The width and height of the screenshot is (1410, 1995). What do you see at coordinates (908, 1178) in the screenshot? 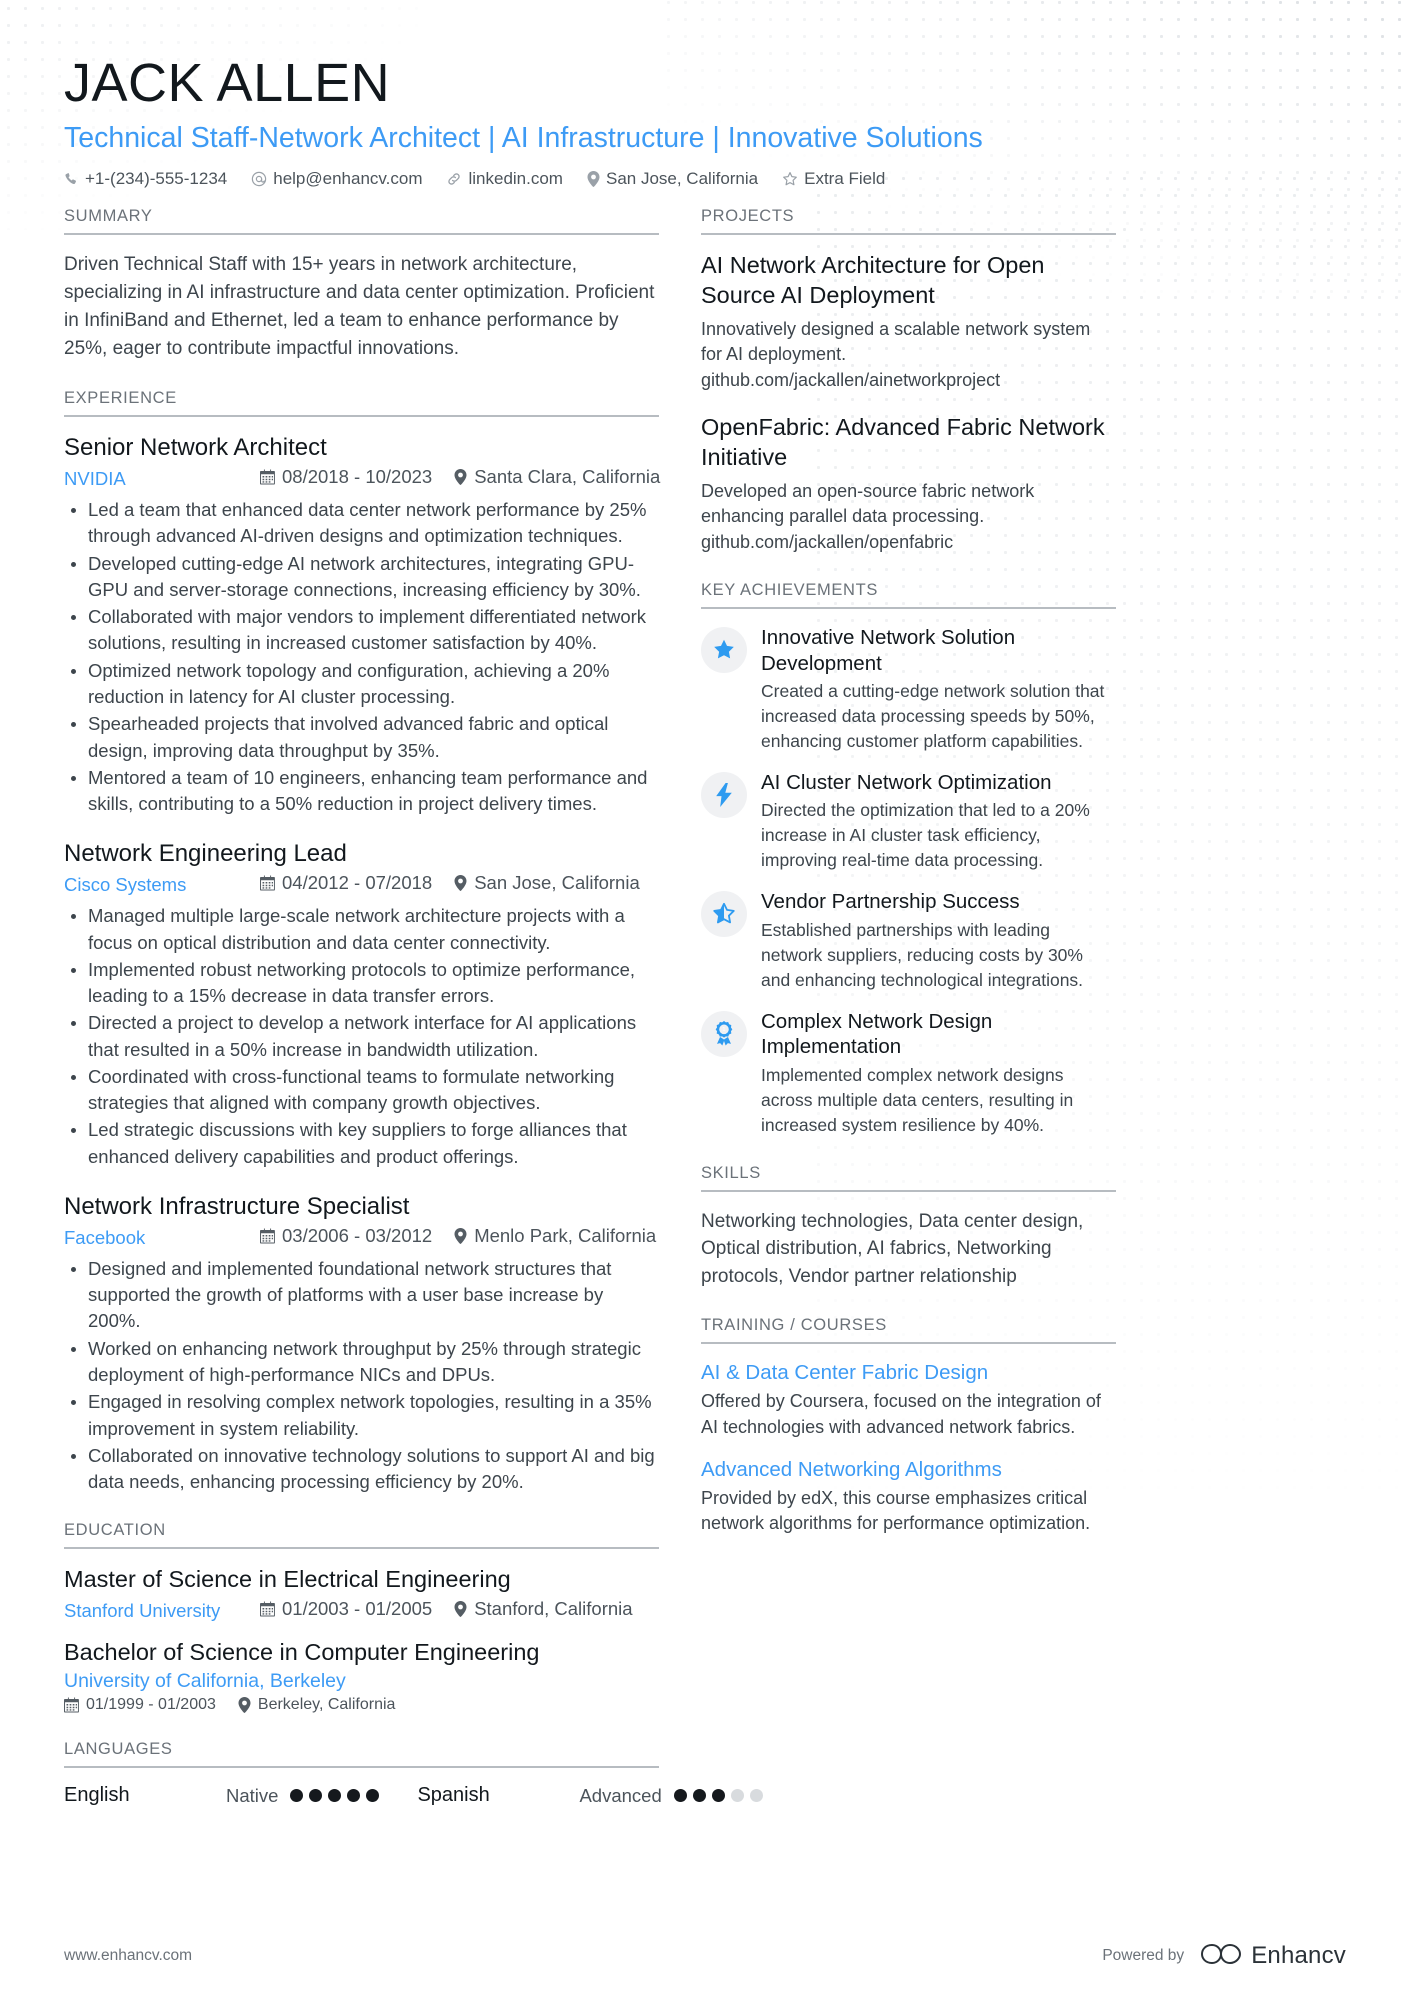
I see `skills-section-title: SKILLS` at bounding box center [908, 1178].